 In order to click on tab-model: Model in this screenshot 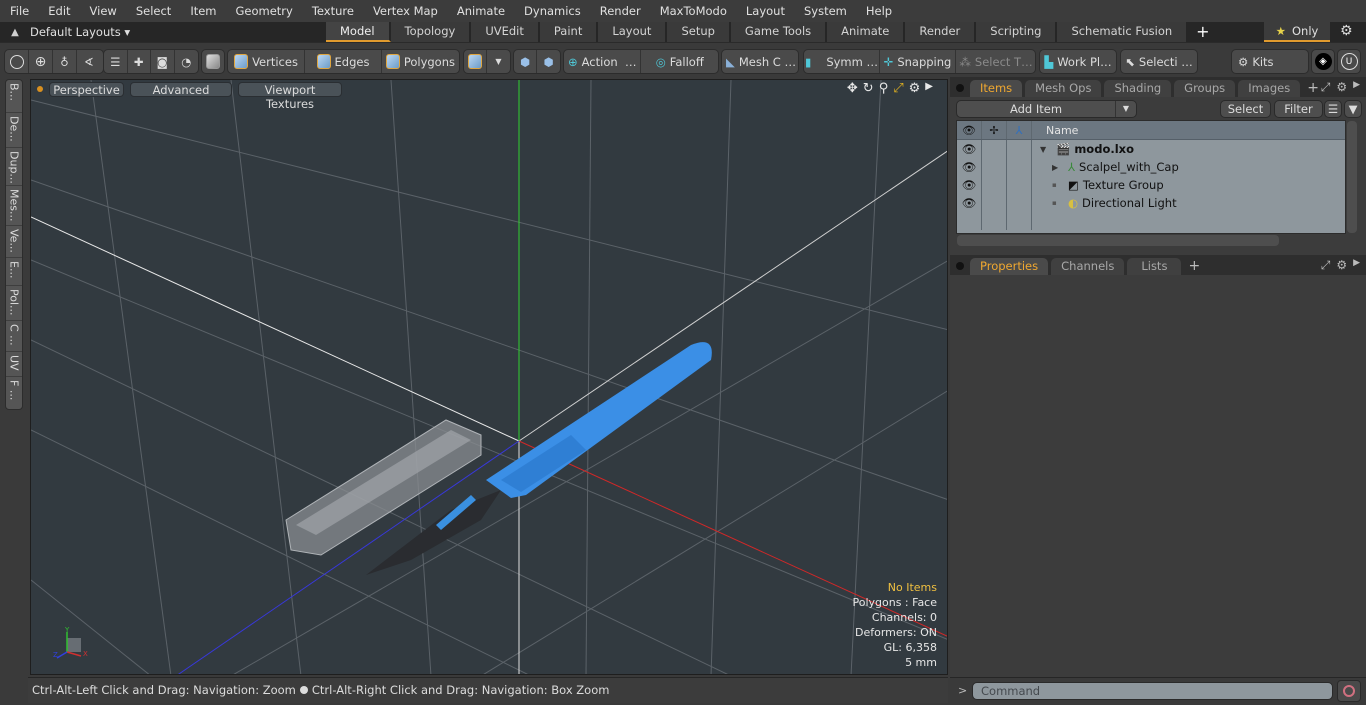, I will do `click(358, 32)`.